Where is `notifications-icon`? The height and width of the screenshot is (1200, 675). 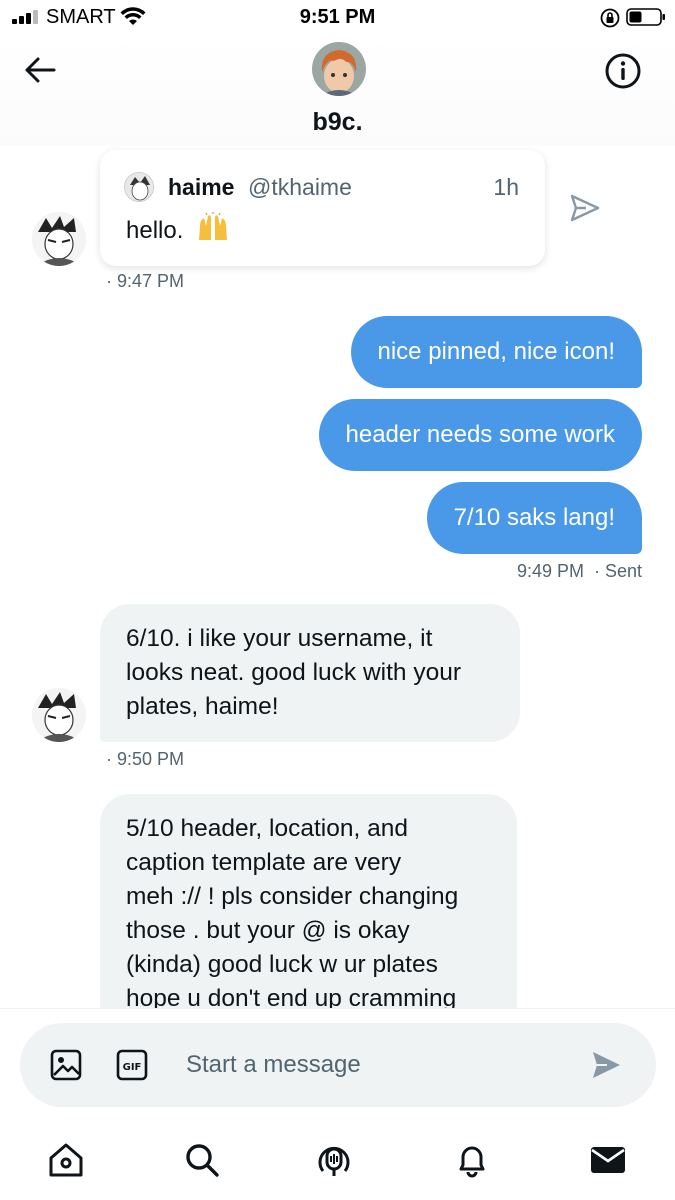 notifications-icon is located at coordinates (472, 1162).